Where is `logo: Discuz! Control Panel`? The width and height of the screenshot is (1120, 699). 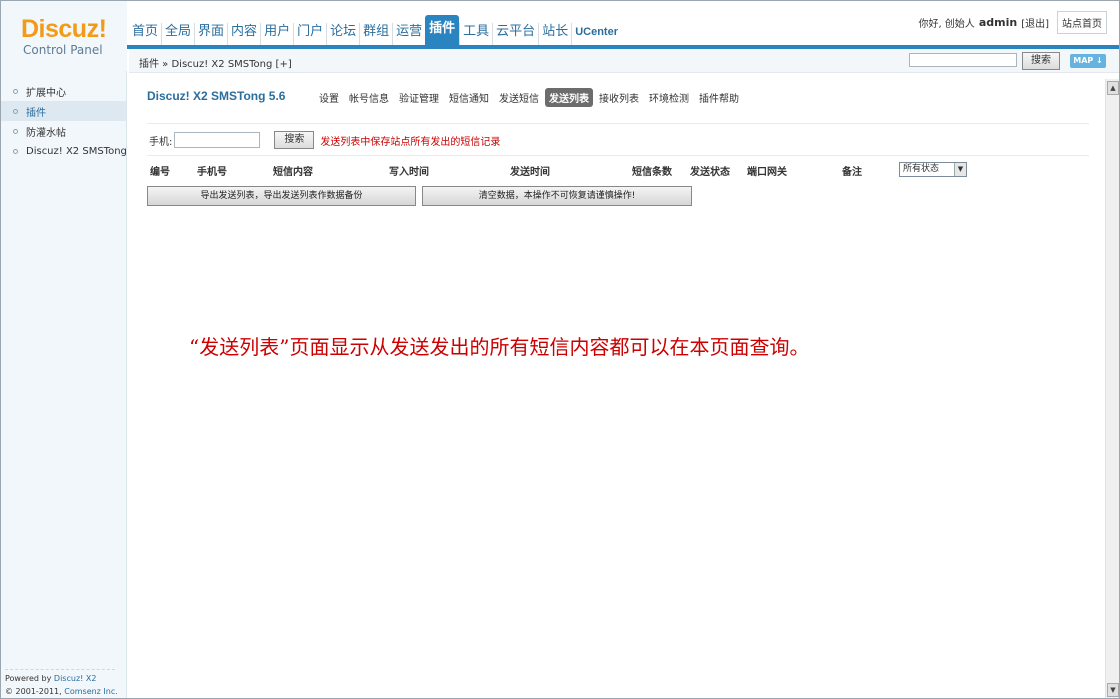
logo: Discuz! Control Panel is located at coordinates (64, 36).